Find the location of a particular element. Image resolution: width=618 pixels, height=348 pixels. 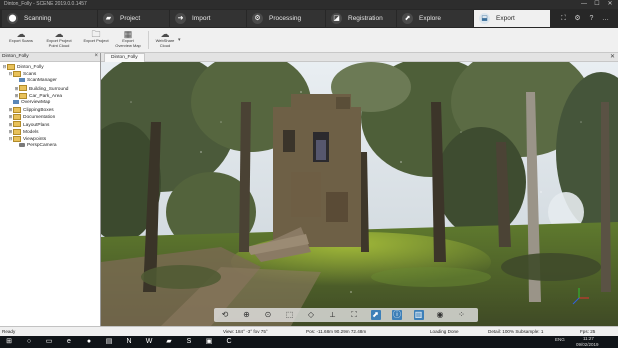

button-label: Export Scans is located at coordinates (21, 40).